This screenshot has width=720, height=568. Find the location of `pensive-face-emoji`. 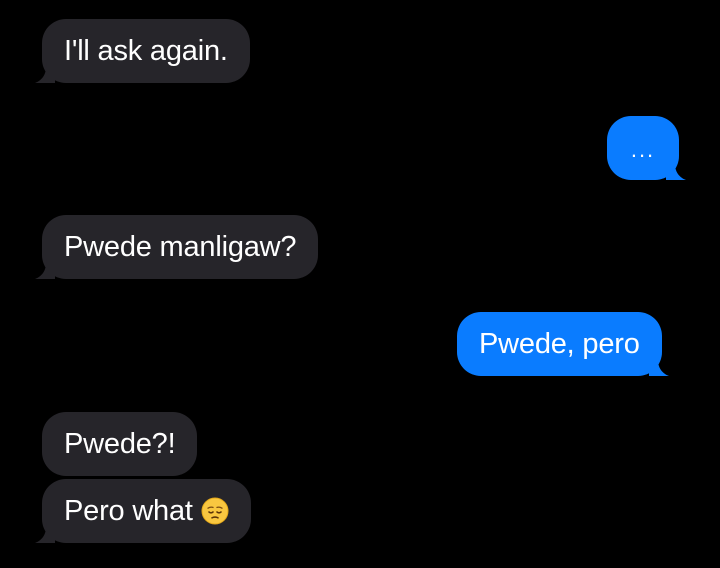

pensive-face-emoji is located at coordinates (215, 511).